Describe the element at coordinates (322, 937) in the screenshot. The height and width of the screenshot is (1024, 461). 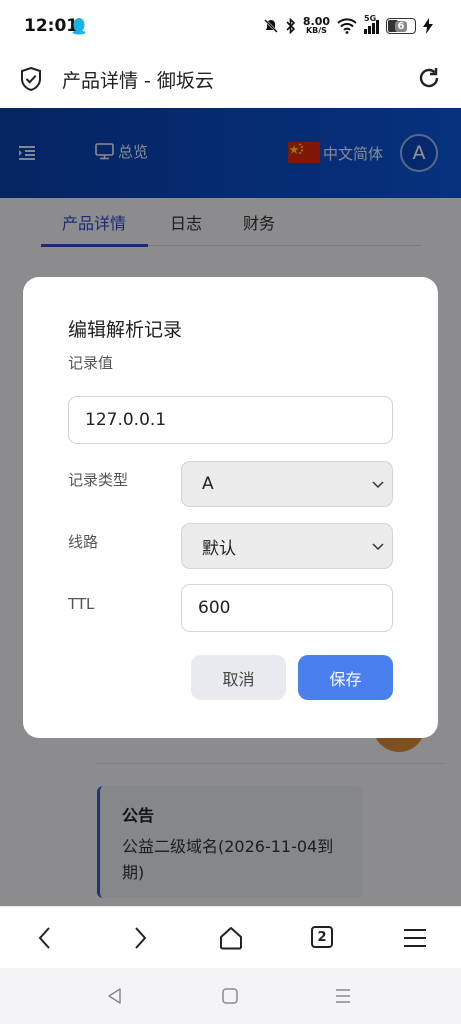
I see `tab-switcher-button: 2` at that location.